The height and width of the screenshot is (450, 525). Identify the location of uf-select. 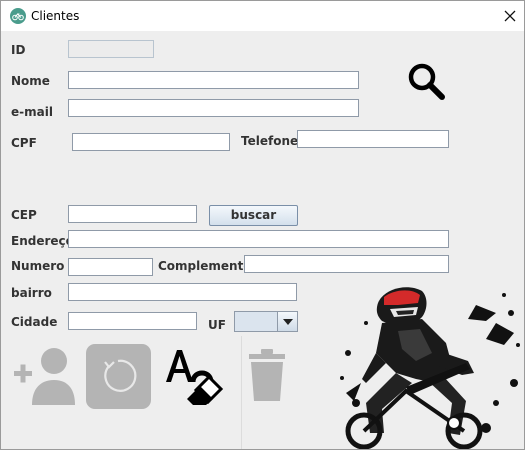
(266, 321).